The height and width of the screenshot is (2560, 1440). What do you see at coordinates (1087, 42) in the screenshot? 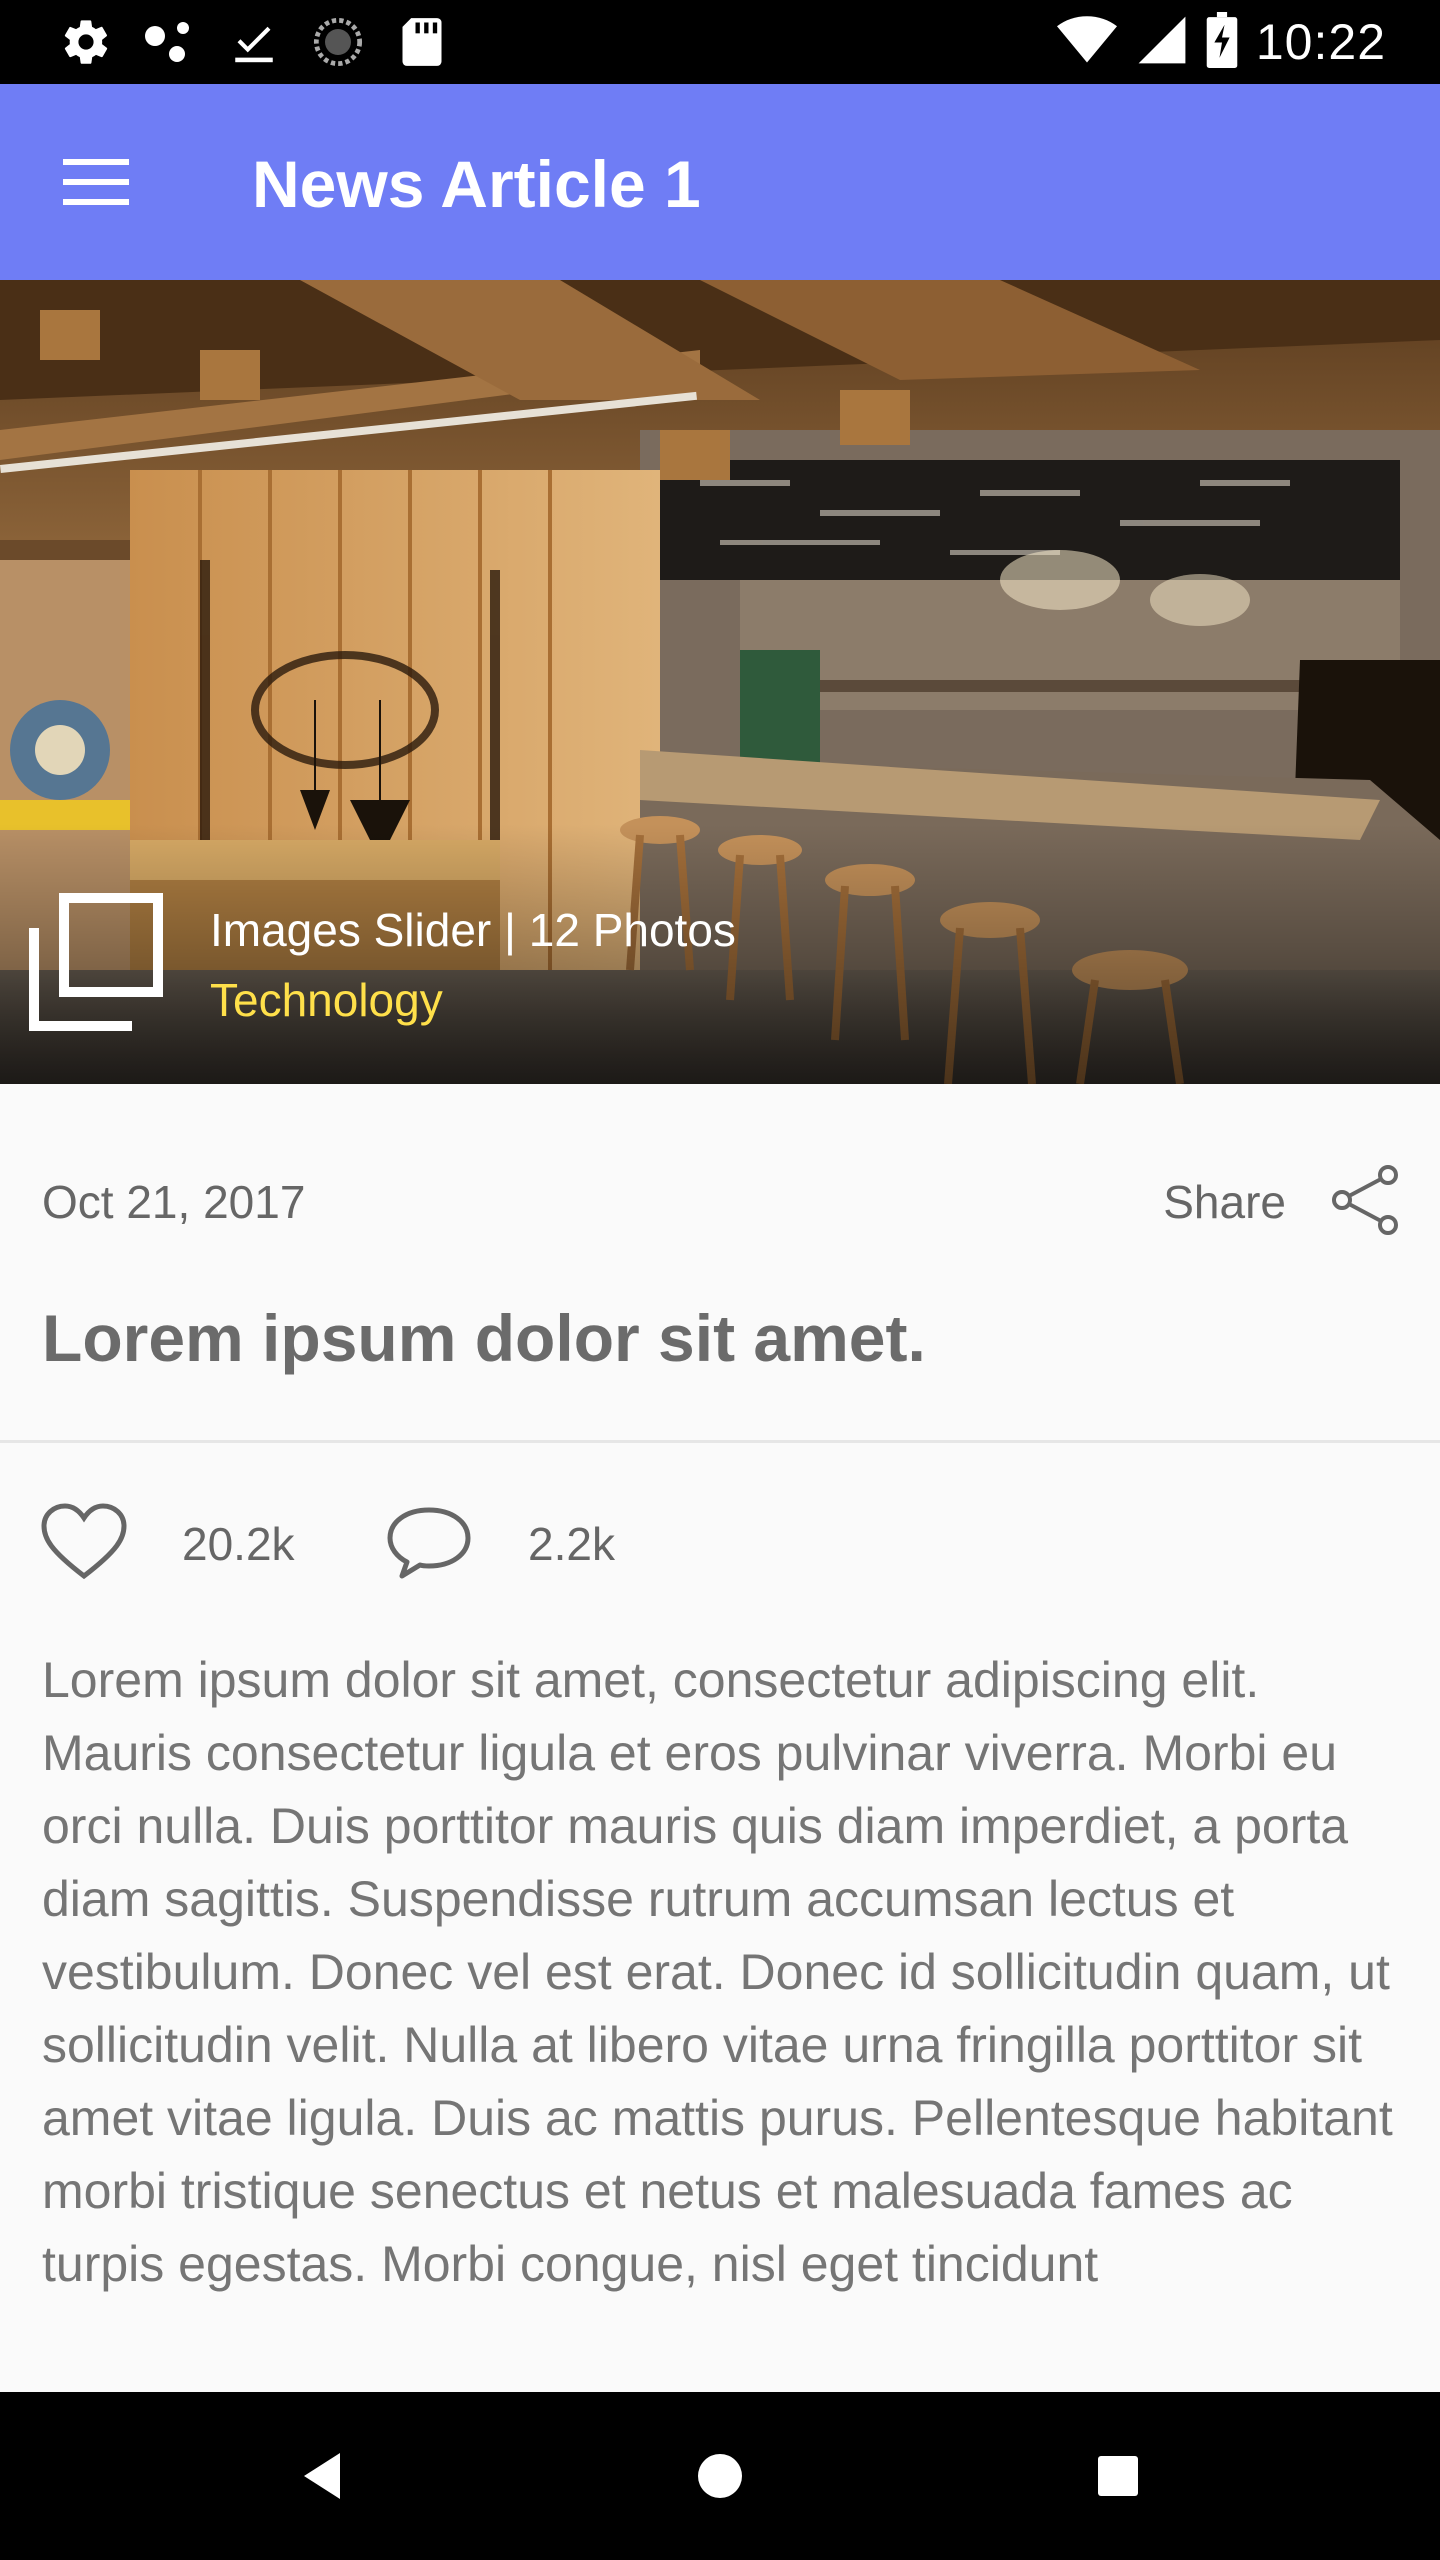
I see `wifi-icon` at bounding box center [1087, 42].